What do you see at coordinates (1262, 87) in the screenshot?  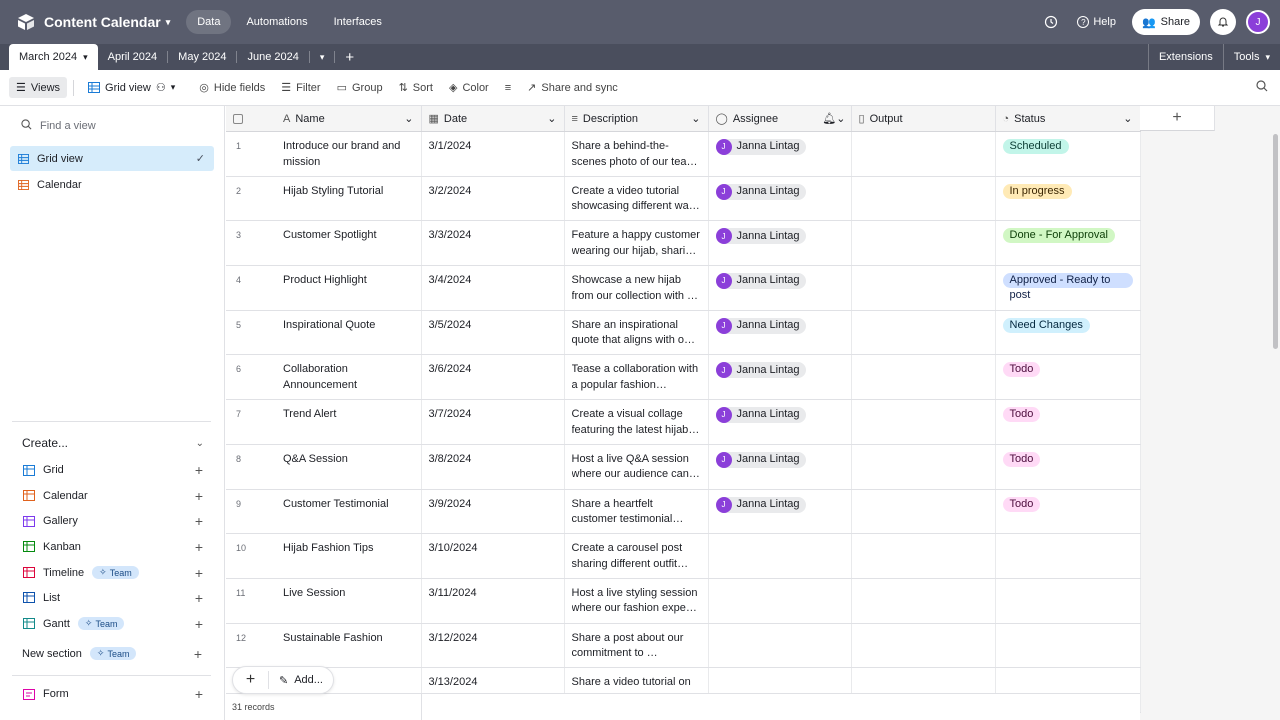 I see `search-icon` at bounding box center [1262, 87].